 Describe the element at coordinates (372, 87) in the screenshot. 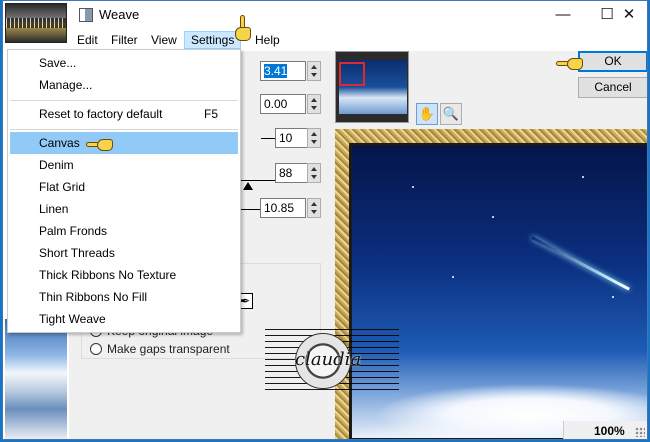

I see `navigator-preview` at that location.